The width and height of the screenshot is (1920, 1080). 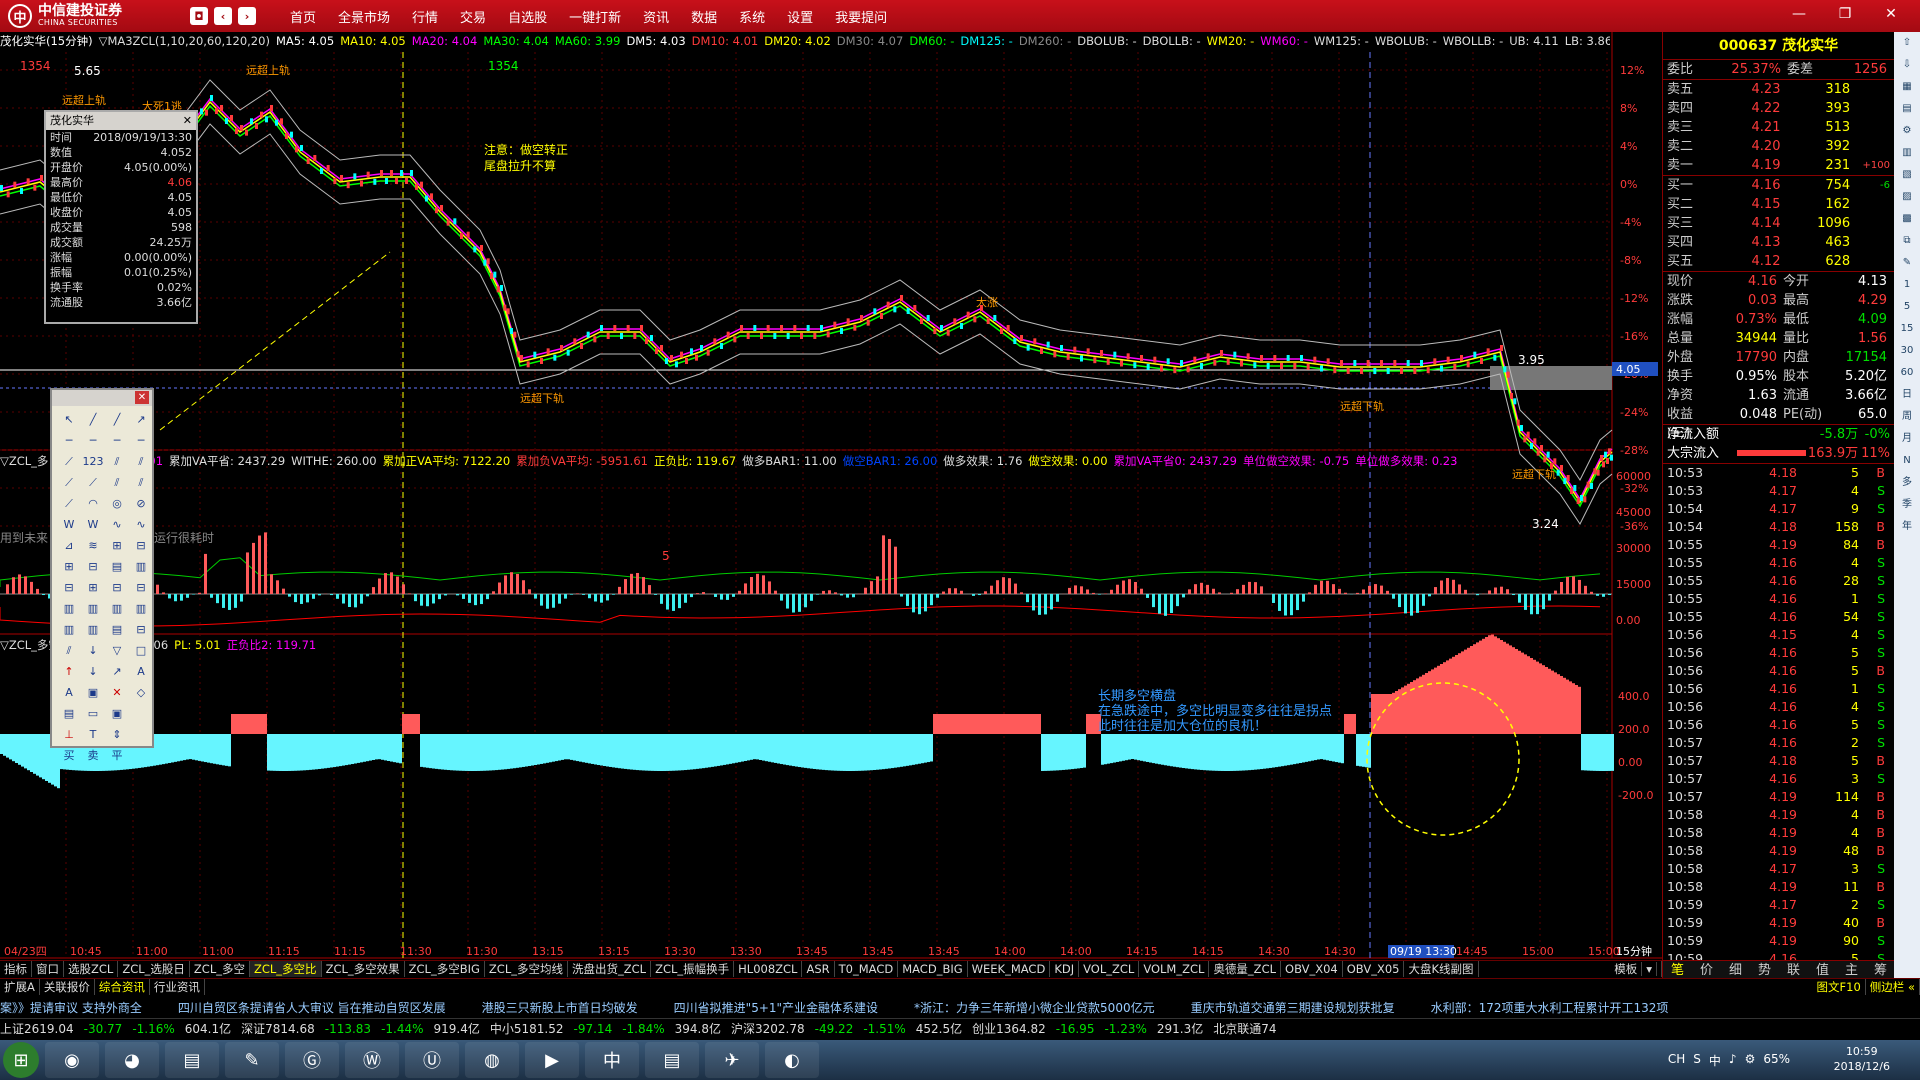 I want to click on back-icon: ‹, so click(x=223, y=16).